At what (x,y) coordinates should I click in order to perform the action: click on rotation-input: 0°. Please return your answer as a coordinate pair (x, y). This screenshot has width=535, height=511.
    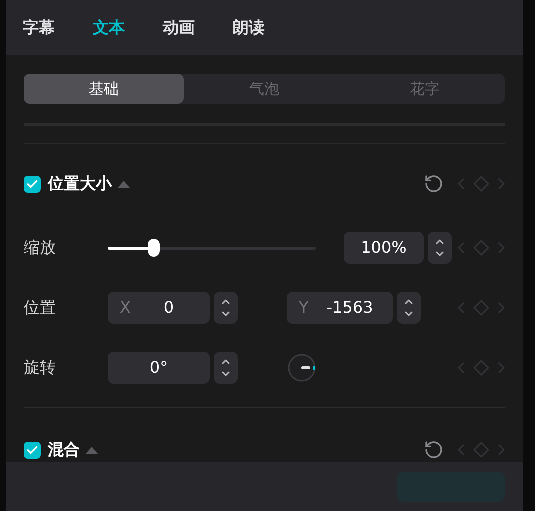
    Looking at the image, I should click on (159, 368).